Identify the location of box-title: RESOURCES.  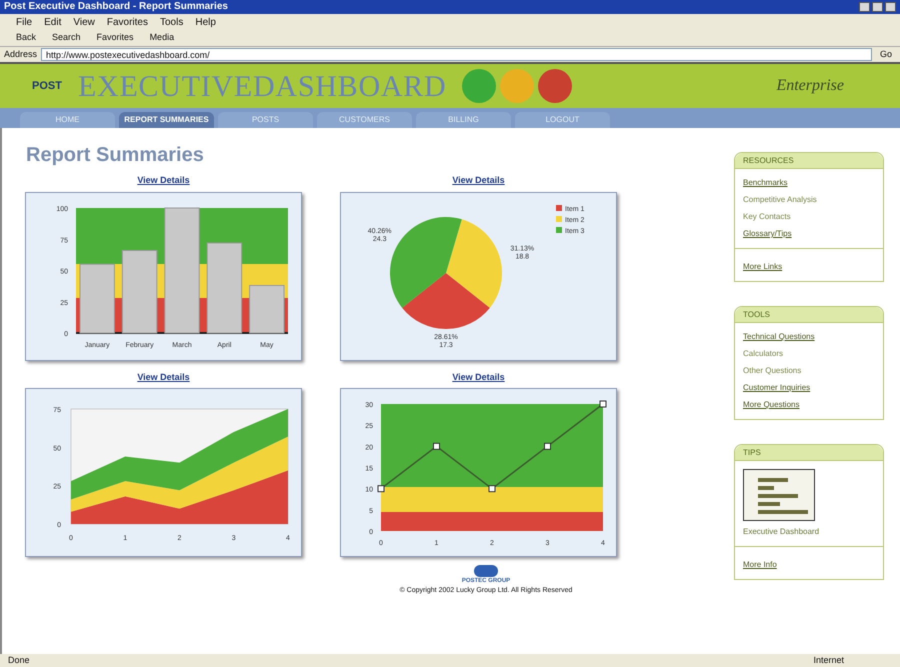
(768, 160).